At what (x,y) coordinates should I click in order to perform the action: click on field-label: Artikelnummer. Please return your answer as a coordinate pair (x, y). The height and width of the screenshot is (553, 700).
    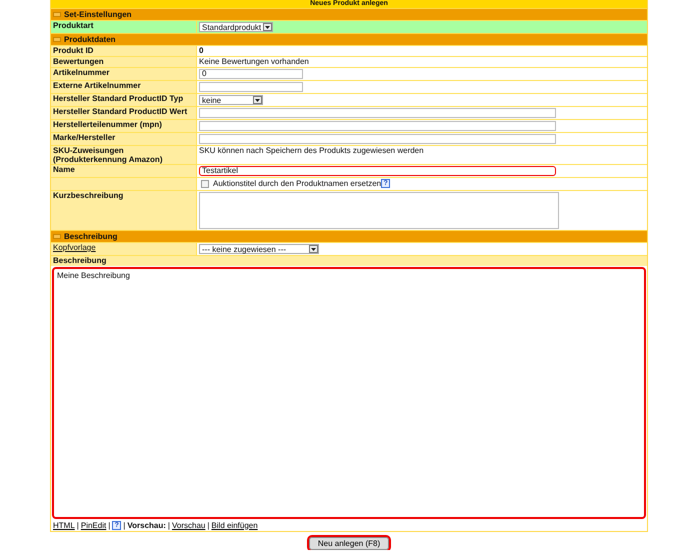
    Looking at the image, I should click on (81, 72).